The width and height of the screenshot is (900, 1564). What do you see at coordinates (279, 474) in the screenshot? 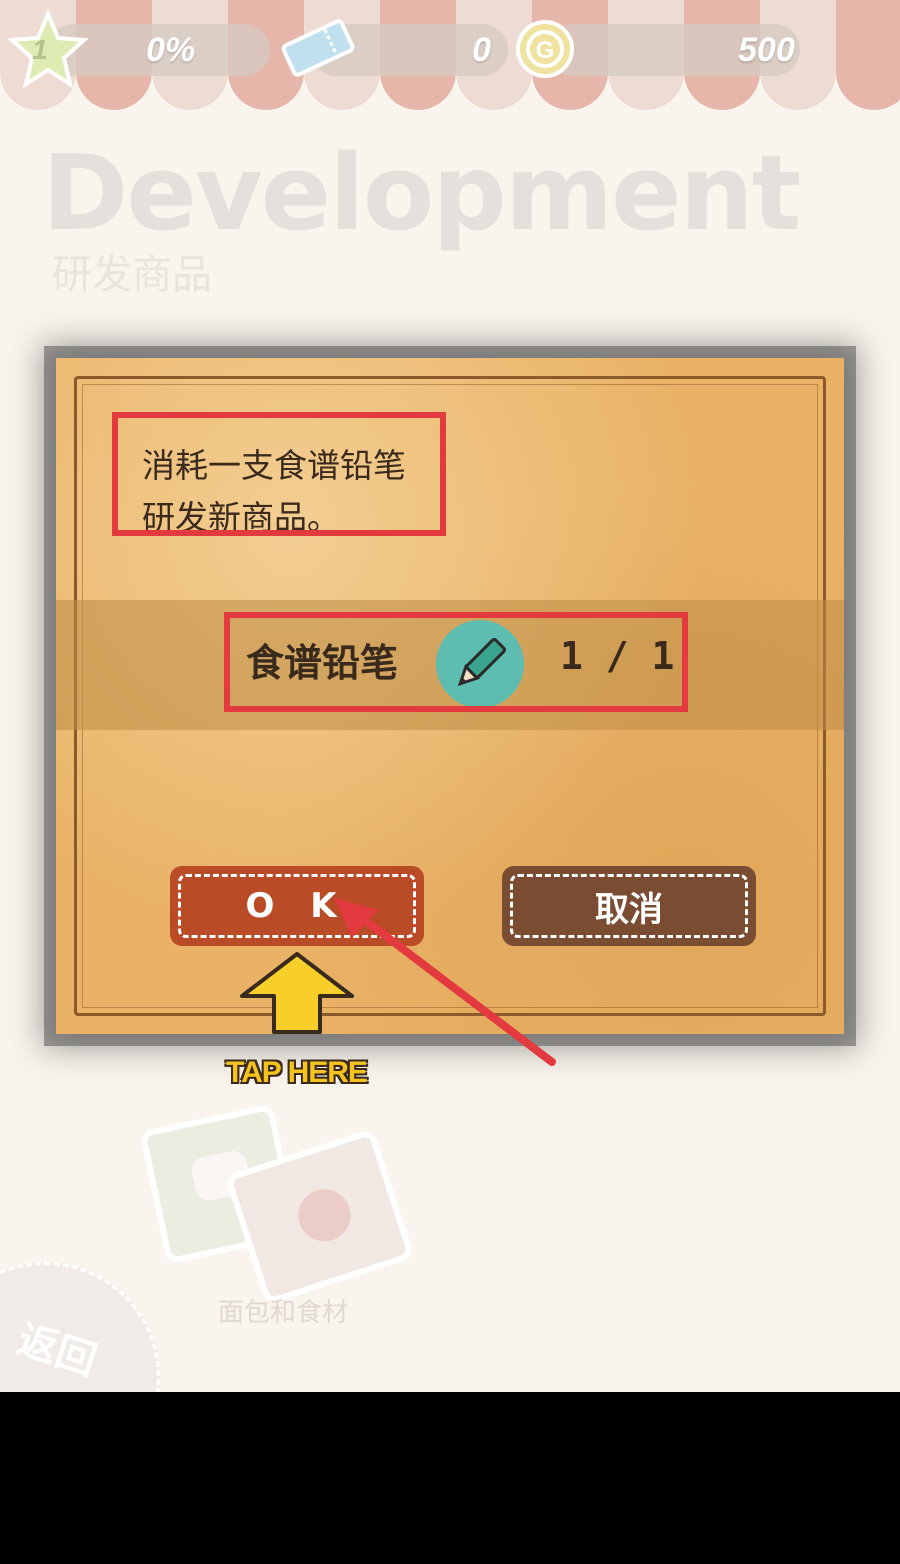
I see `message-highlight-box` at bounding box center [279, 474].